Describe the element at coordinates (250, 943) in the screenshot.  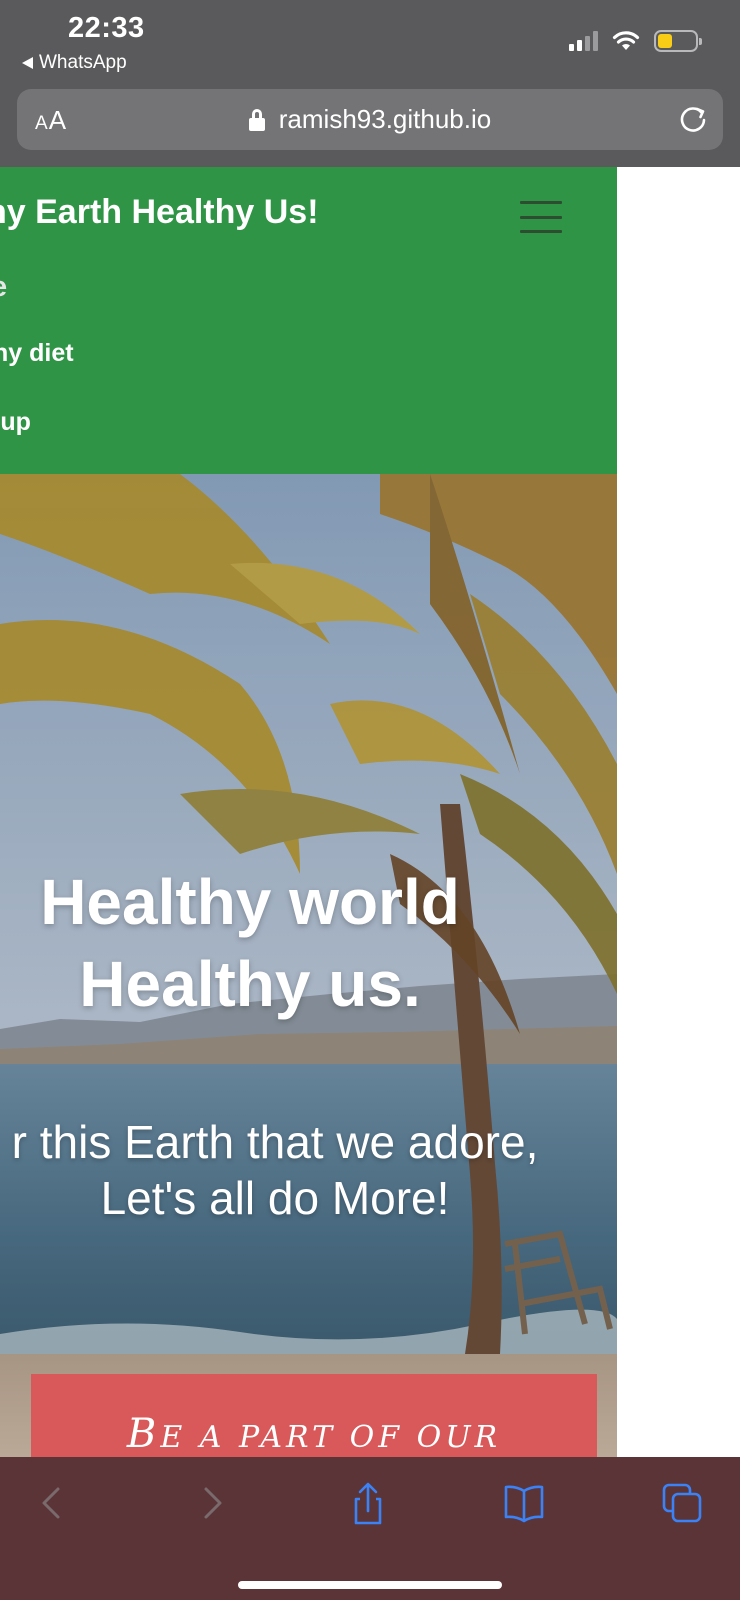
I see `hero-title: Healthy world Healthy us.` at that location.